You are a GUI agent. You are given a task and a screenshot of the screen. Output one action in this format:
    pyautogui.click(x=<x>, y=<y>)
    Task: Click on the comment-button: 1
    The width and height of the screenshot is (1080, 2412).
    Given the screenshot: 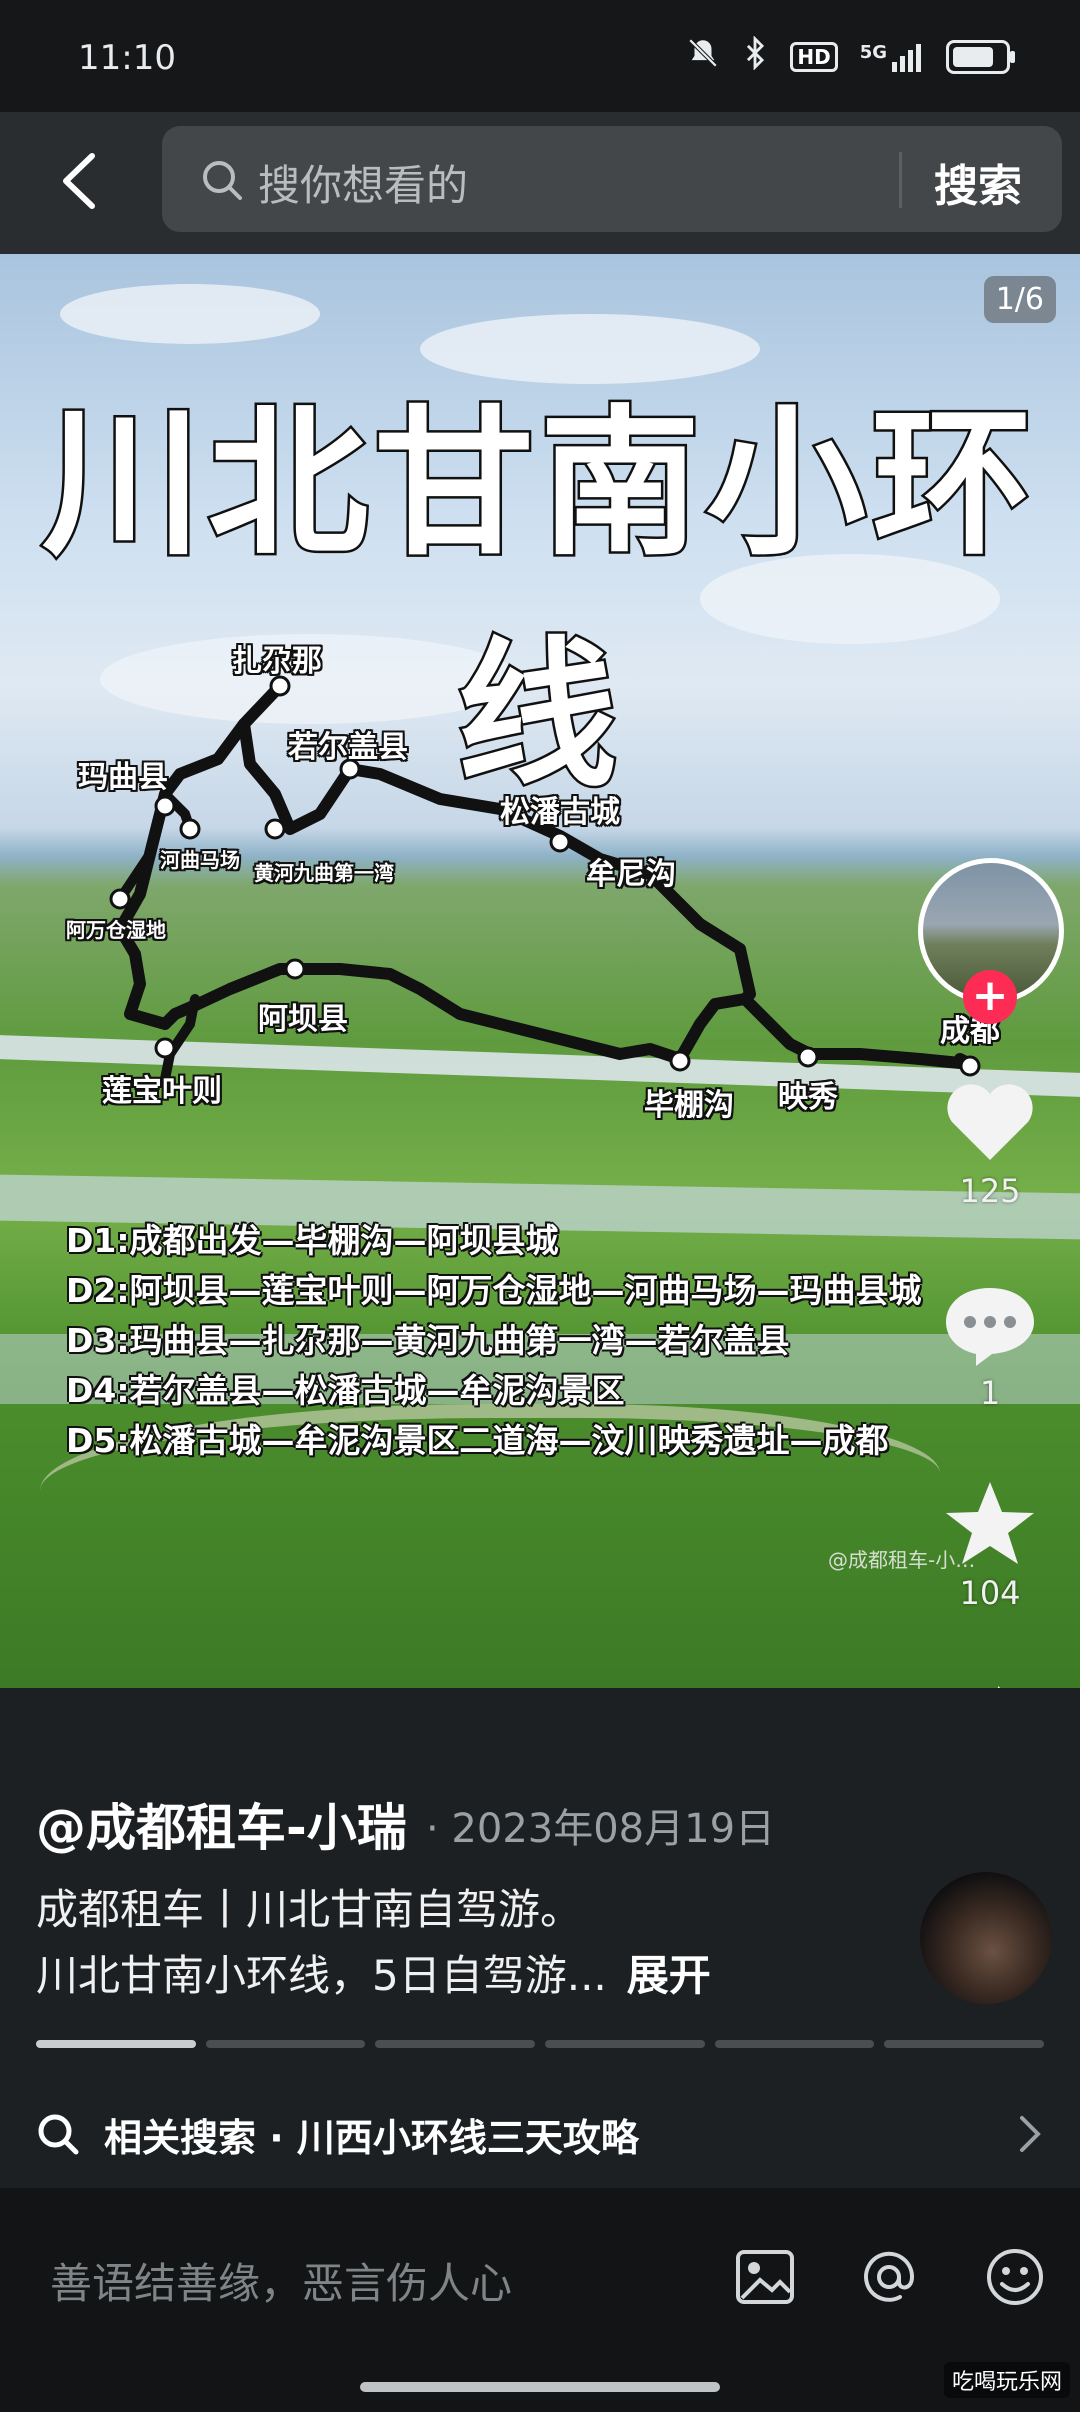 What is the action you would take?
    pyautogui.click(x=990, y=1345)
    